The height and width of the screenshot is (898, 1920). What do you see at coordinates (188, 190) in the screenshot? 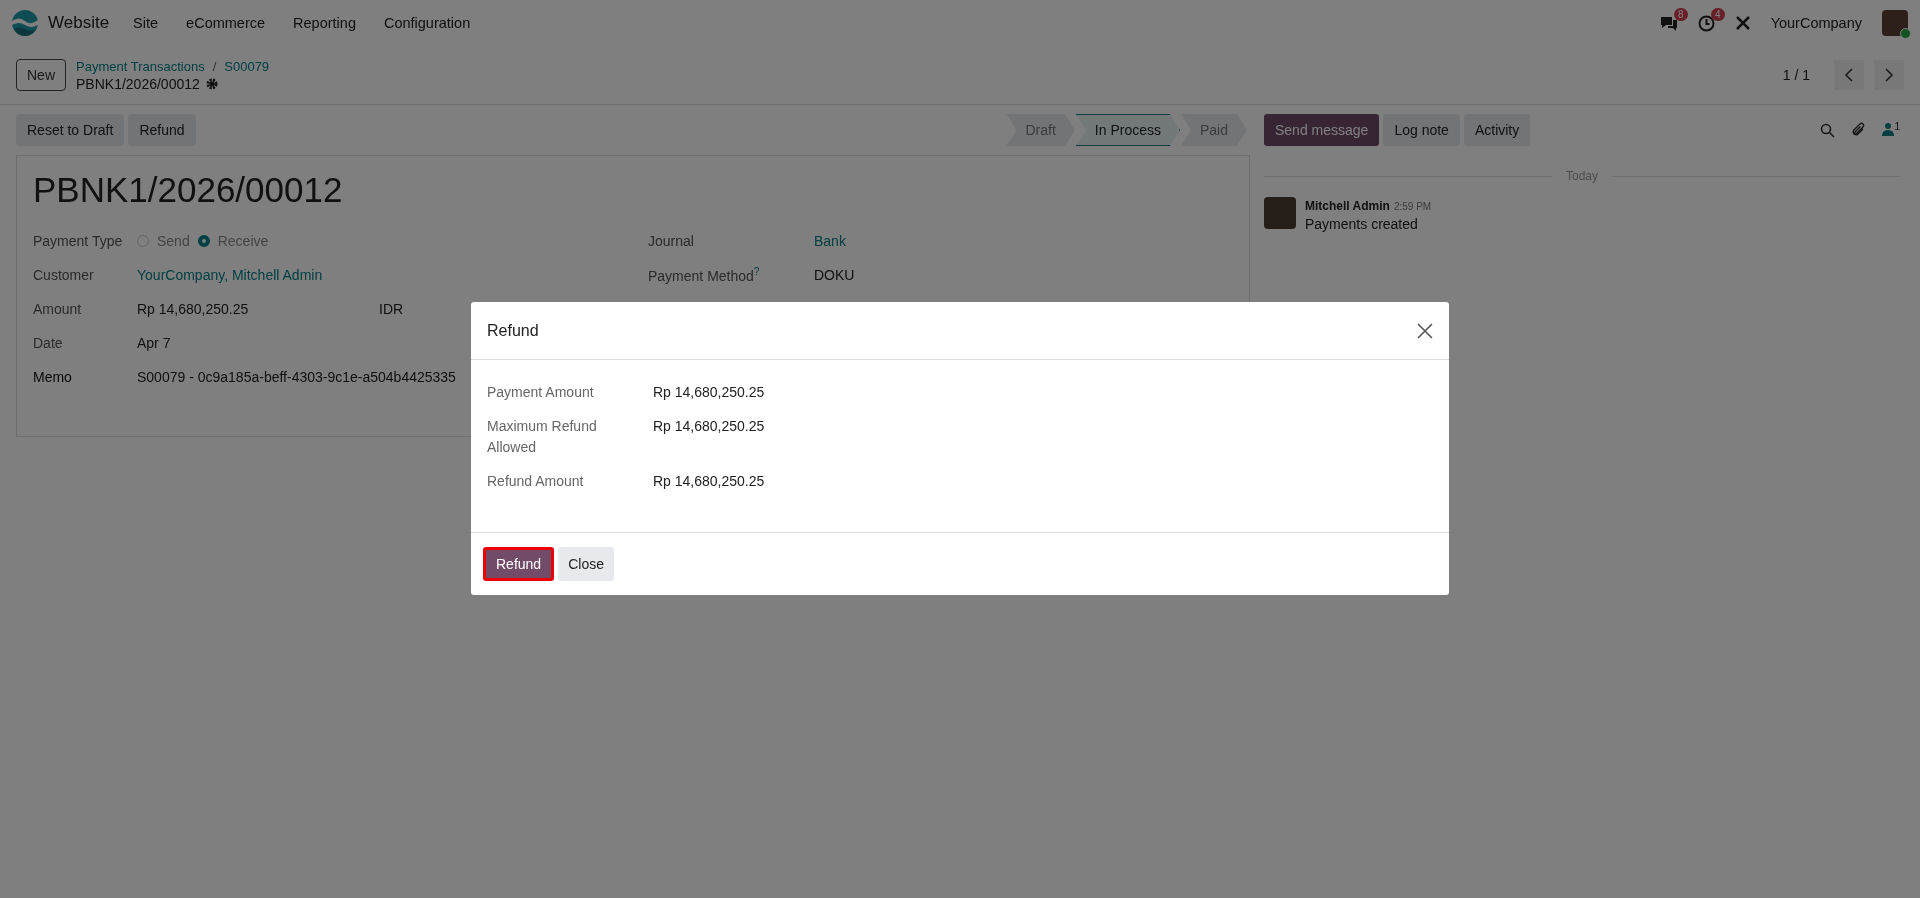
I see `record-title: PBNK1/2026/00012` at bounding box center [188, 190].